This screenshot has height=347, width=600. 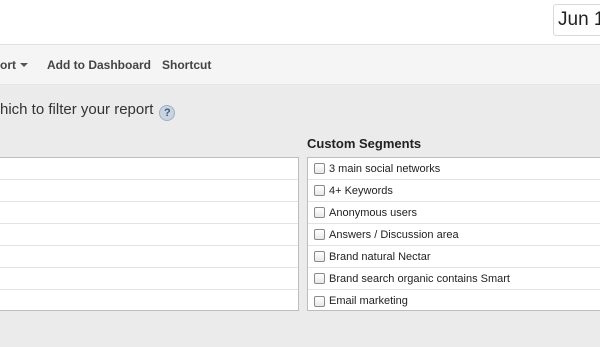 I want to click on custom-segment-item: Answers / Discussion area, so click(x=454, y=235).